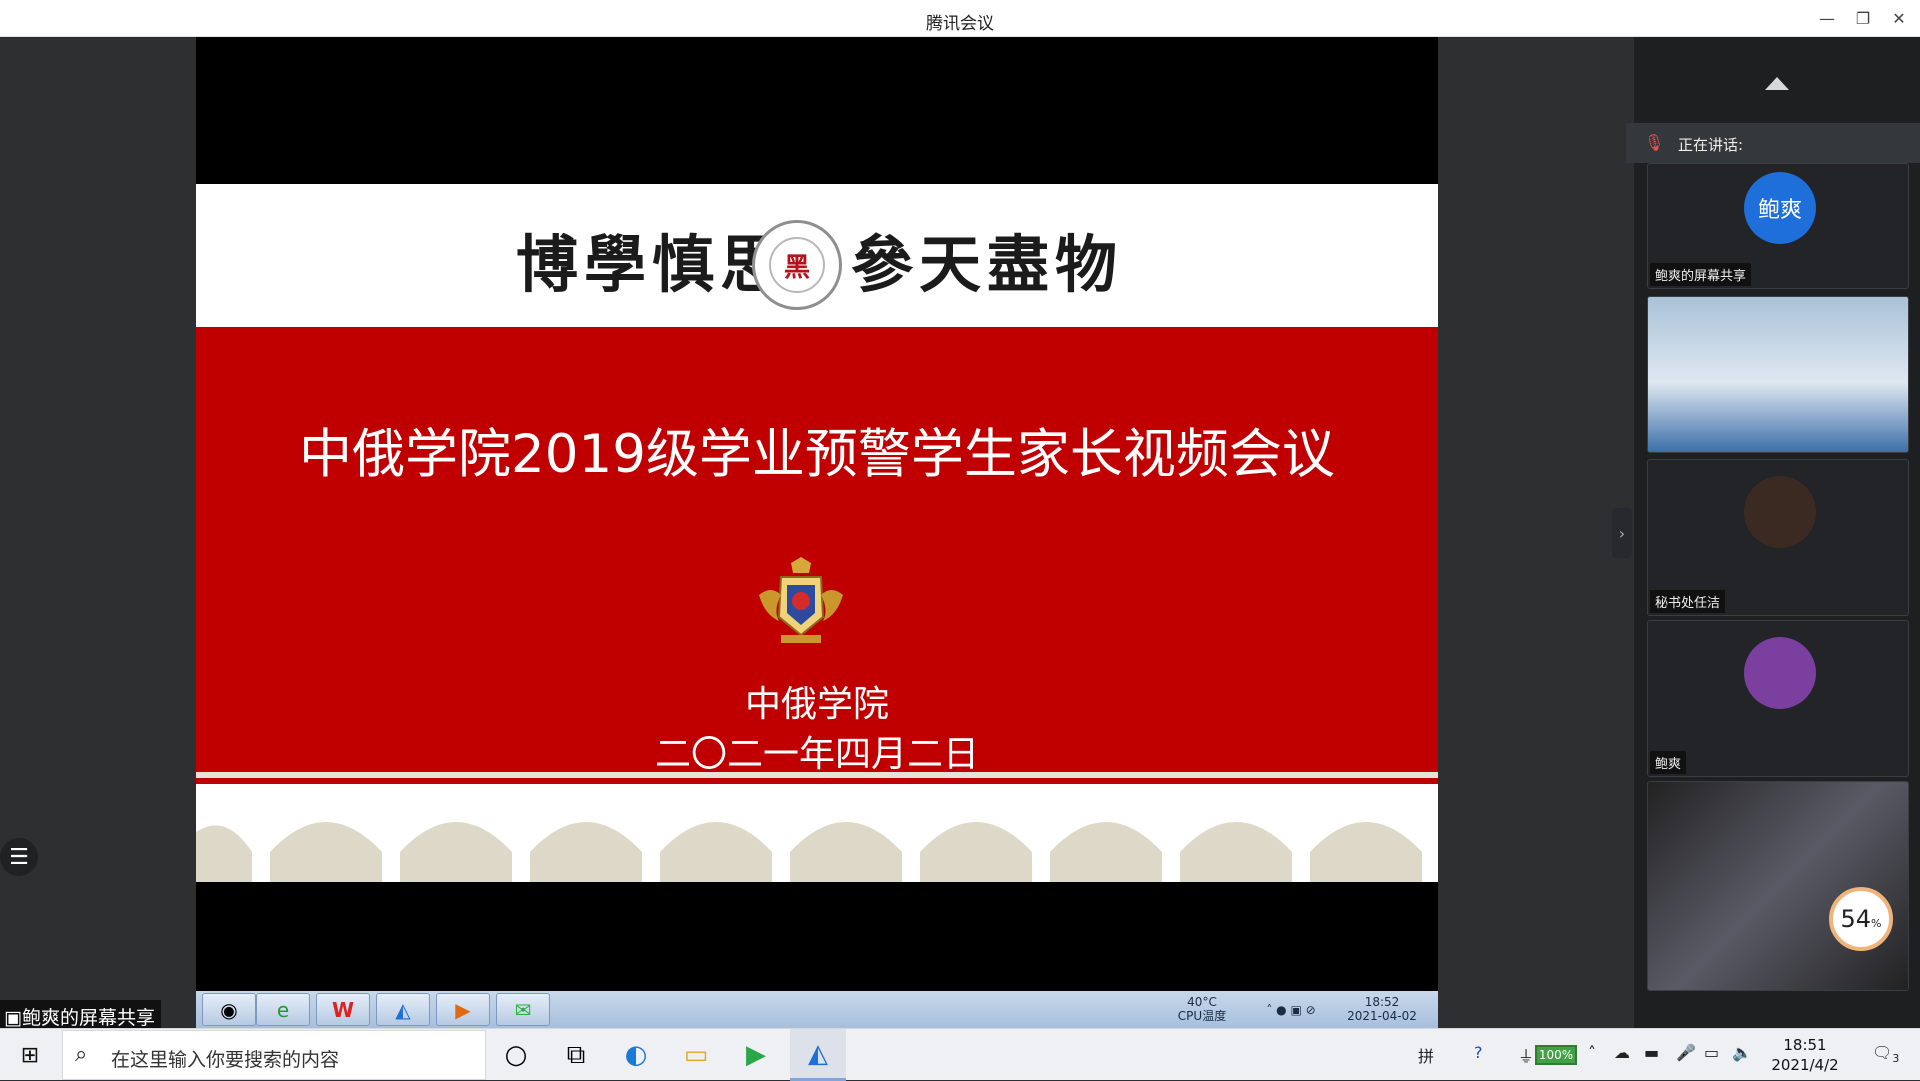 The width and height of the screenshot is (1920, 1081). Describe the element at coordinates (1202, 1016) in the screenshot. I see `cpu-temp-label: CPU温度` at that location.